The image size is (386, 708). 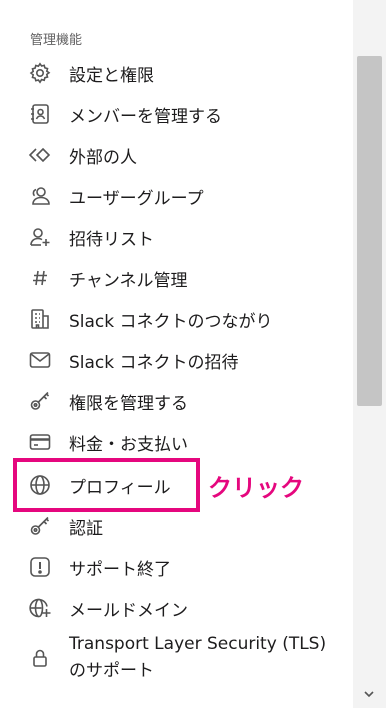 I want to click on menu-item-label: メールドメイン, so click(x=128, y=610).